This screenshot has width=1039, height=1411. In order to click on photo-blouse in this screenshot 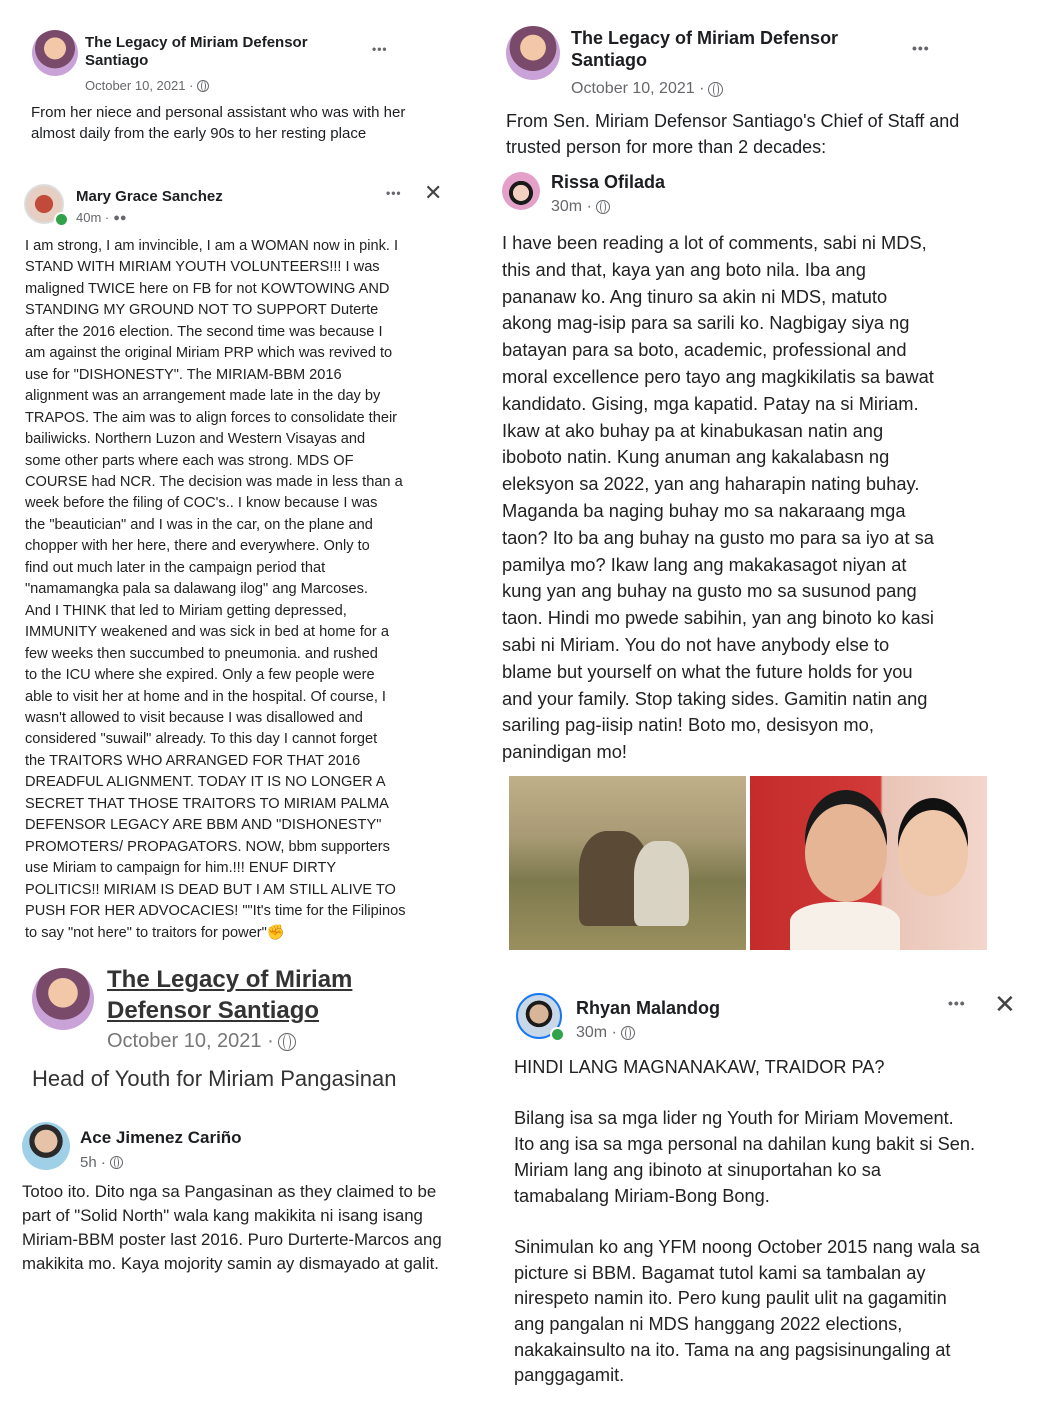, I will do `click(845, 926)`.